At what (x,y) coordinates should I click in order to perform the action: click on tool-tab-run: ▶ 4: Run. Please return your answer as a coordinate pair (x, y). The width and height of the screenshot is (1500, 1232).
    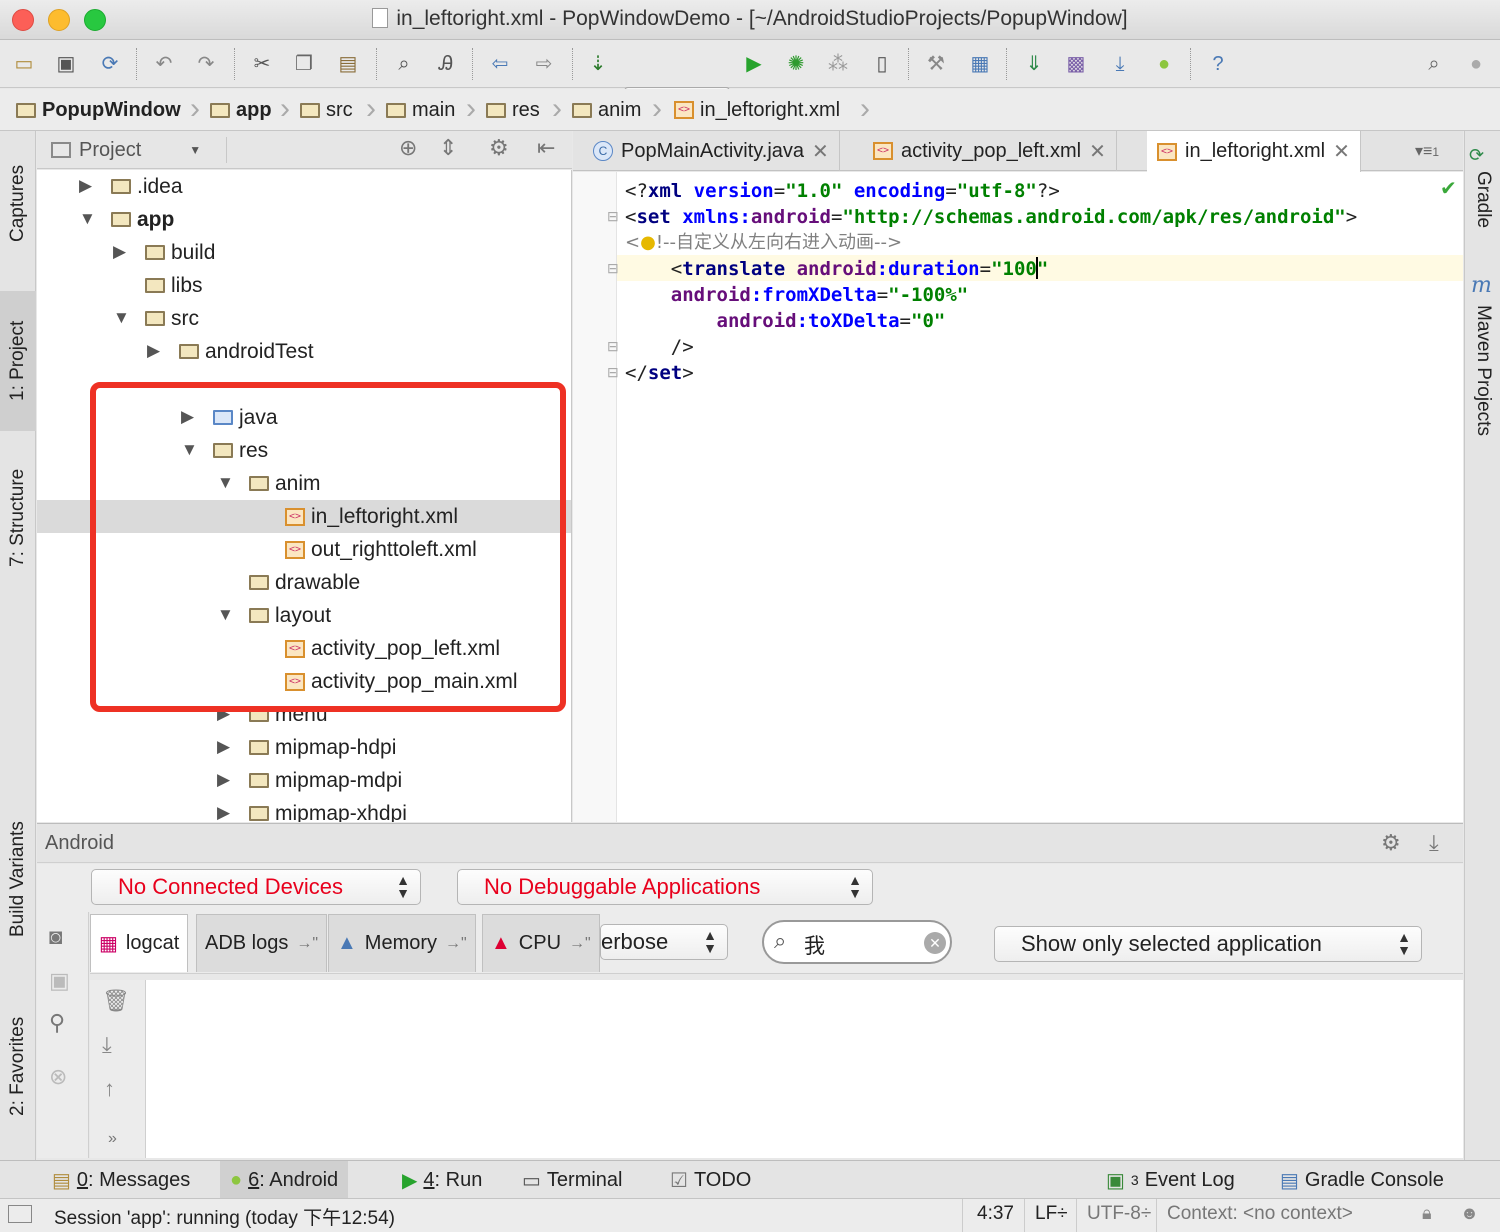
    Looking at the image, I should click on (442, 1180).